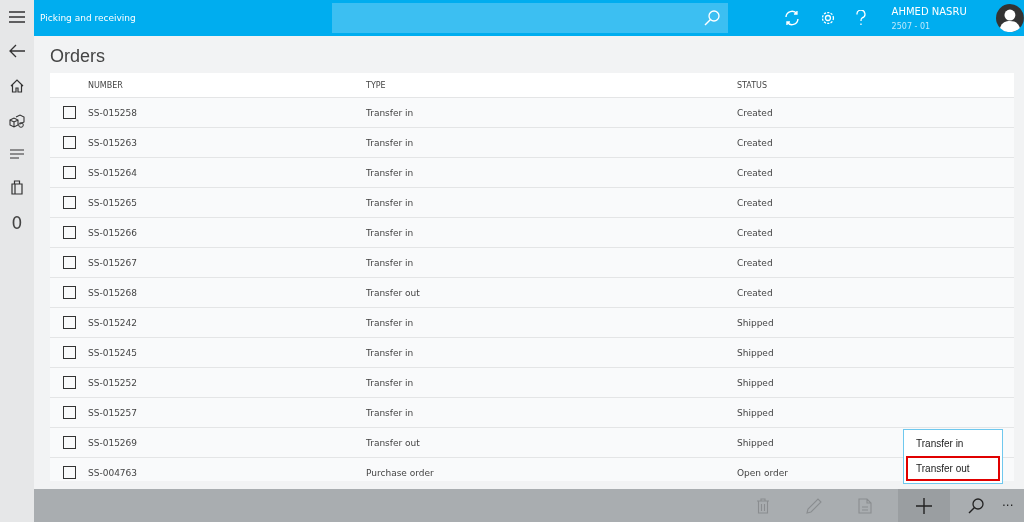 The height and width of the screenshot is (522, 1024). Describe the element at coordinates (529, 18) in the screenshot. I see `search-field` at that location.